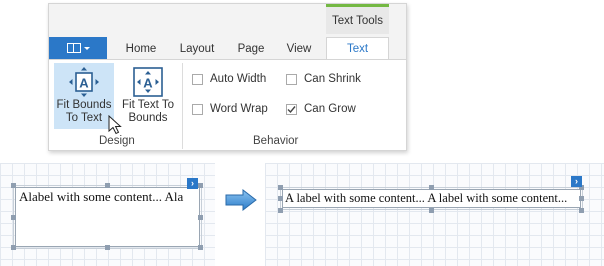 Image resolution: width=604 pixels, height=266 pixels. Describe the element at coordinates (357, 48) in the screenshot. I see `tab-text: Text` at that location.